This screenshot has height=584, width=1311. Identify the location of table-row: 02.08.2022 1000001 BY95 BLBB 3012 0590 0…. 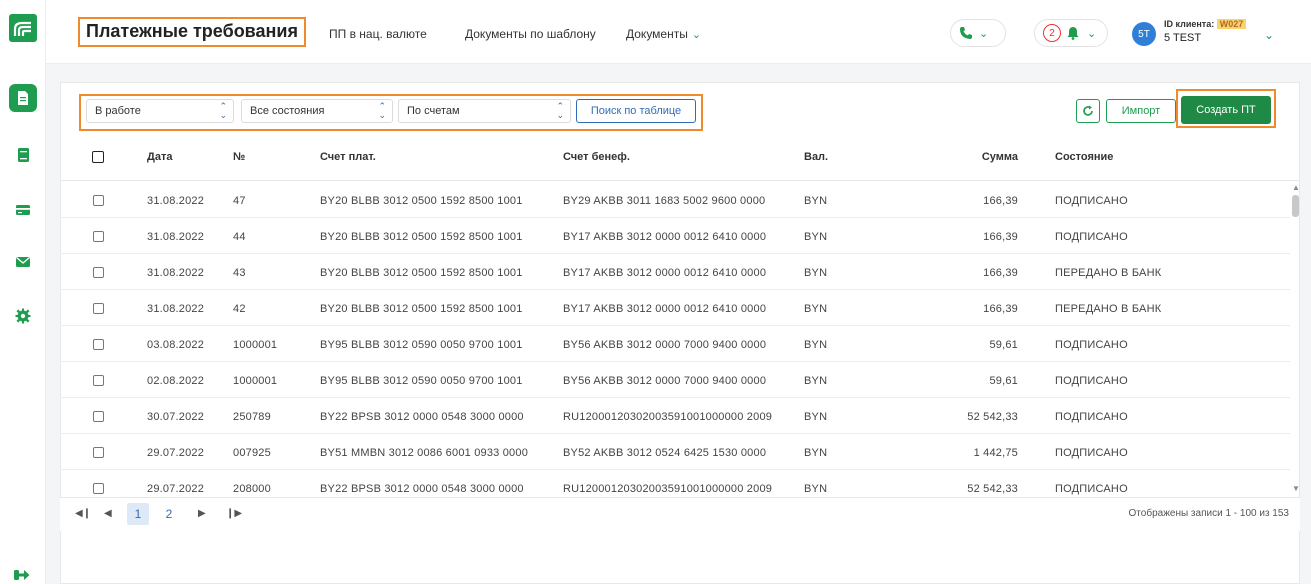
(675, 380).